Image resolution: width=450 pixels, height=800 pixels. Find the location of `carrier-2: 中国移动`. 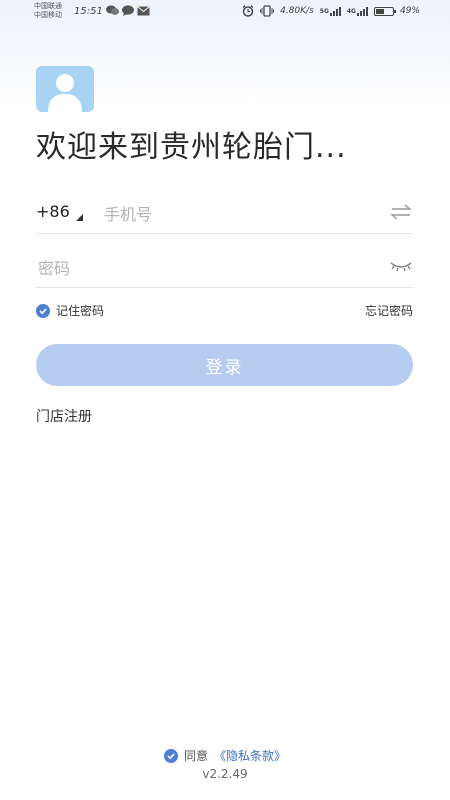

carrier-2: 中国移动 is located at coordinates (48, 15).